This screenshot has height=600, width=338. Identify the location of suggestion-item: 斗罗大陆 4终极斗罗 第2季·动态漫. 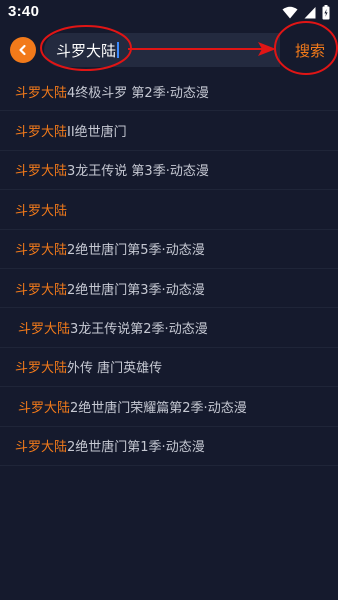
(169, 92).